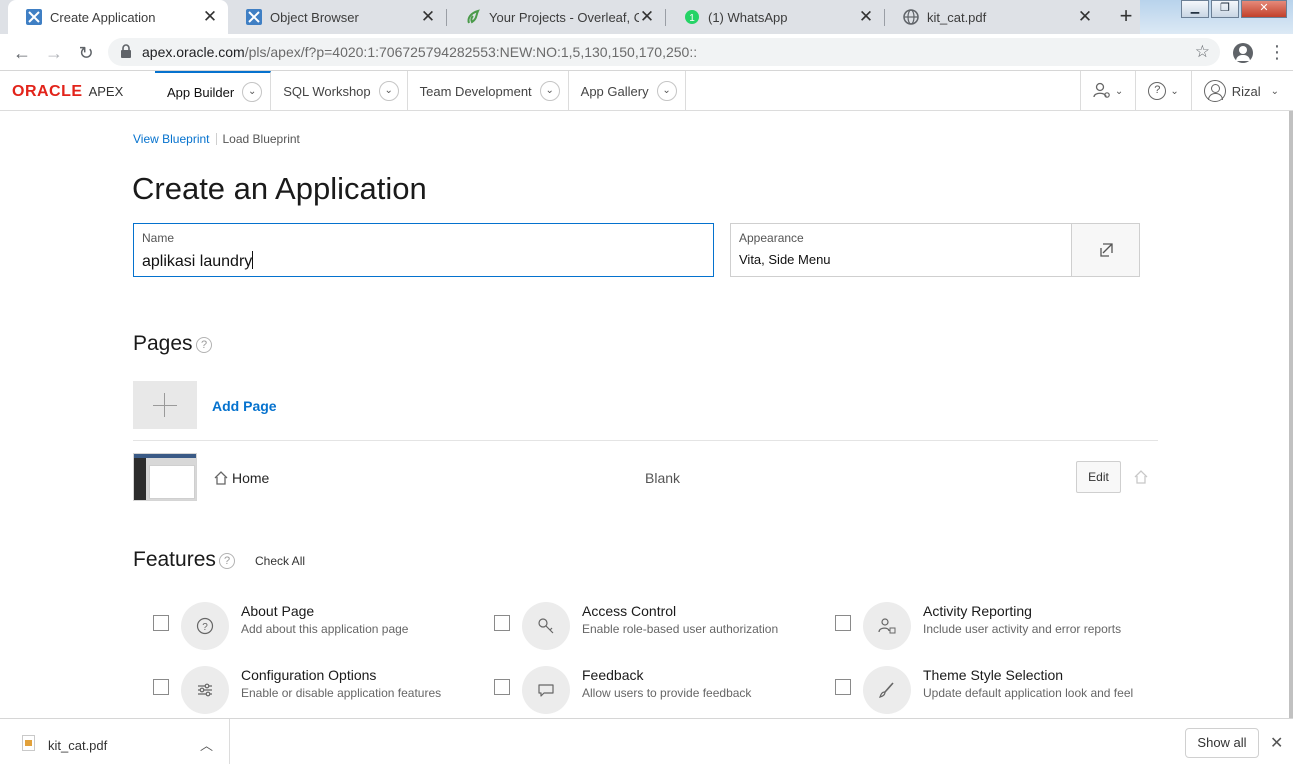 The width and height of the screenshot is (1293, 764). Describe the element at coordinates (261, 139) in the screenshot. I see `load-blueprint-link: Load Blueprint` at that location.